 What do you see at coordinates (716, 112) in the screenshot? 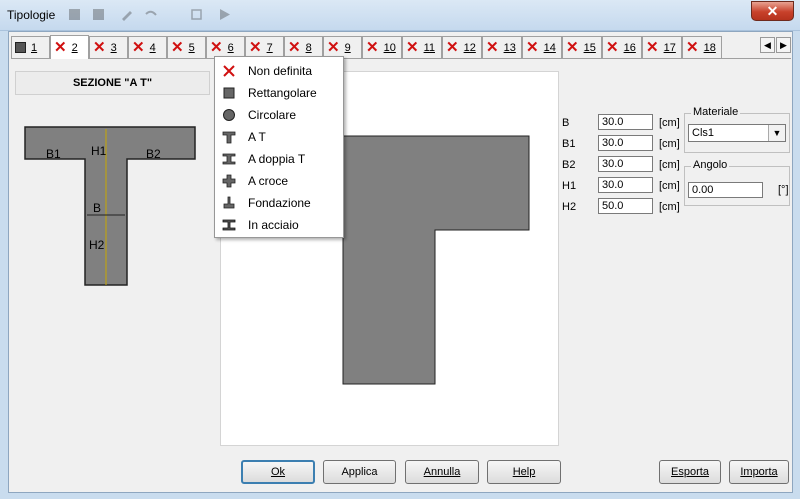
I see `materiale-label: Materiale` at bounding box center [716, 112].